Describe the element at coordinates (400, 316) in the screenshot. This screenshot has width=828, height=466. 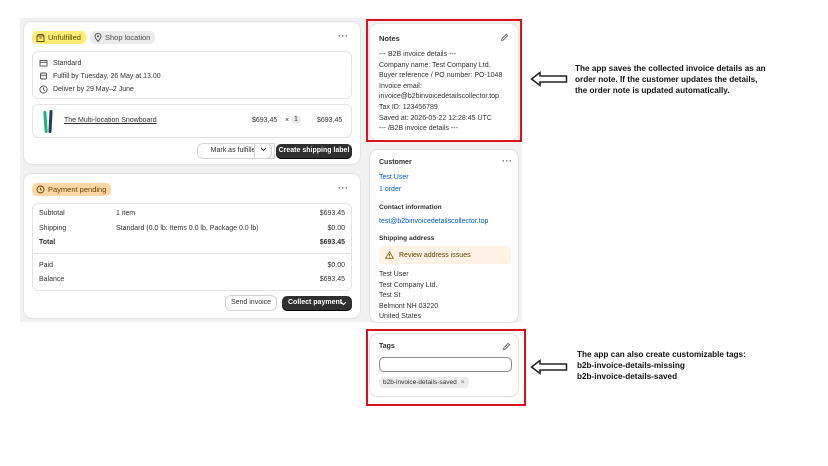
I see `address-line: United States` at that location.